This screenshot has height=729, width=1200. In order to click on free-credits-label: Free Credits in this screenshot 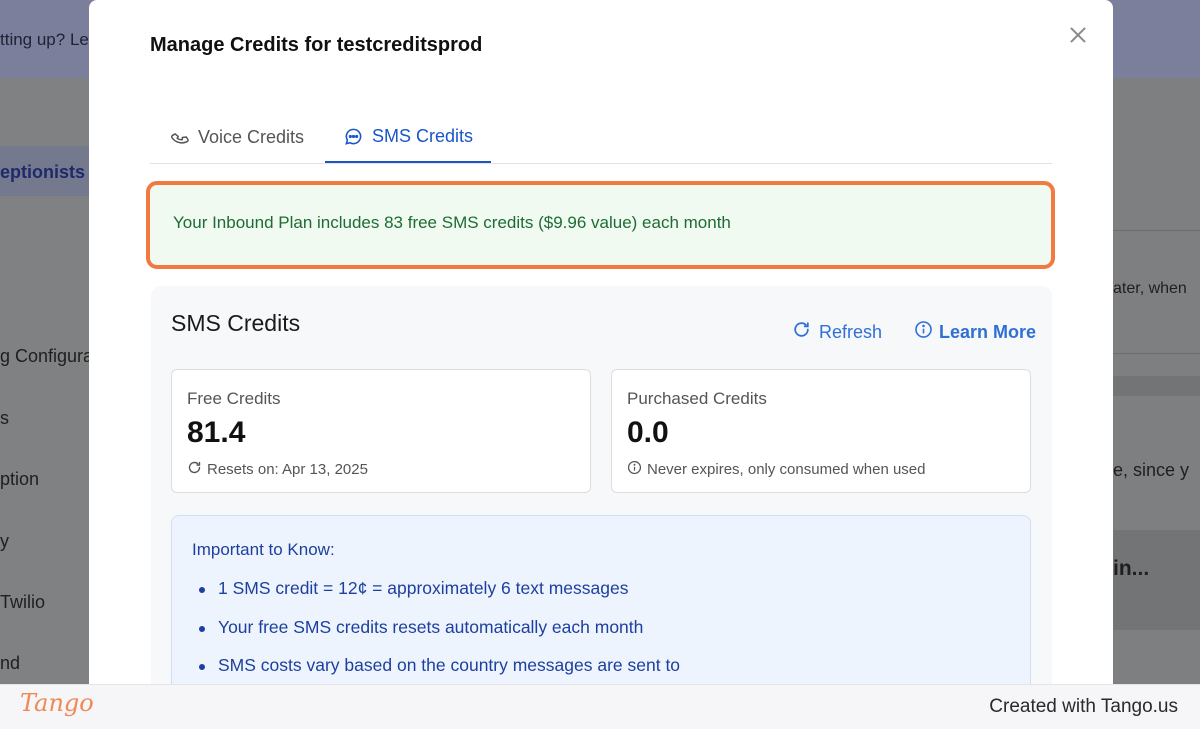, I will do `click(234, 398)`.